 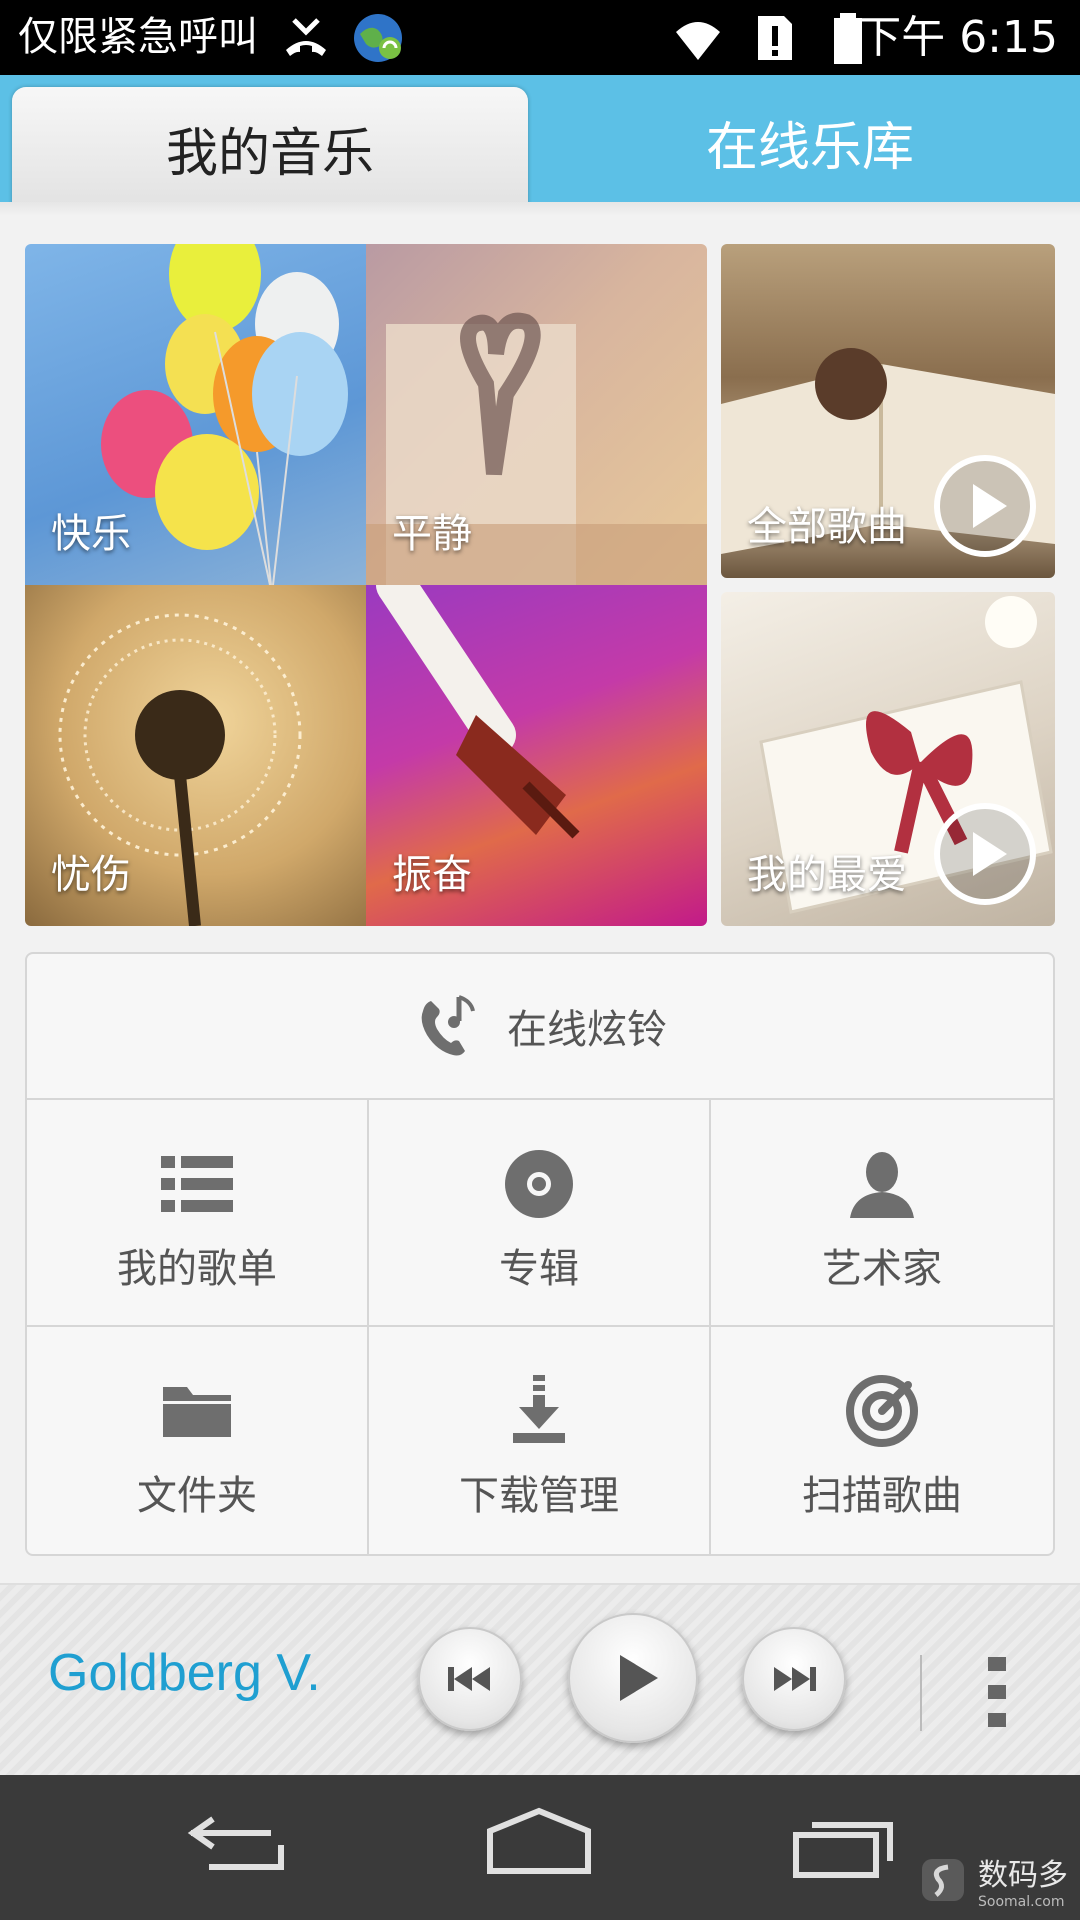 I want to click on online-ringtone-label: 在线炫铃, so click(x=587, y=1030).